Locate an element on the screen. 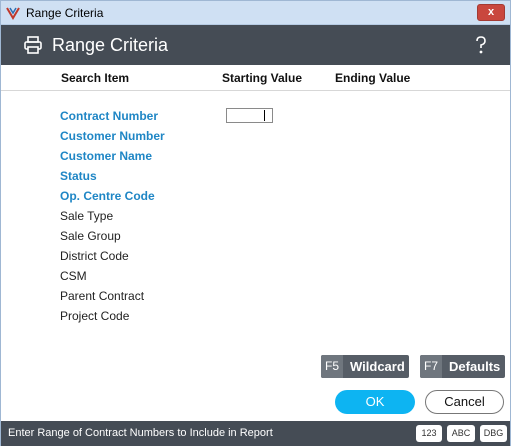  column-headers: Search Item Starting Value Ending Value is located at coordinates (255, 78).